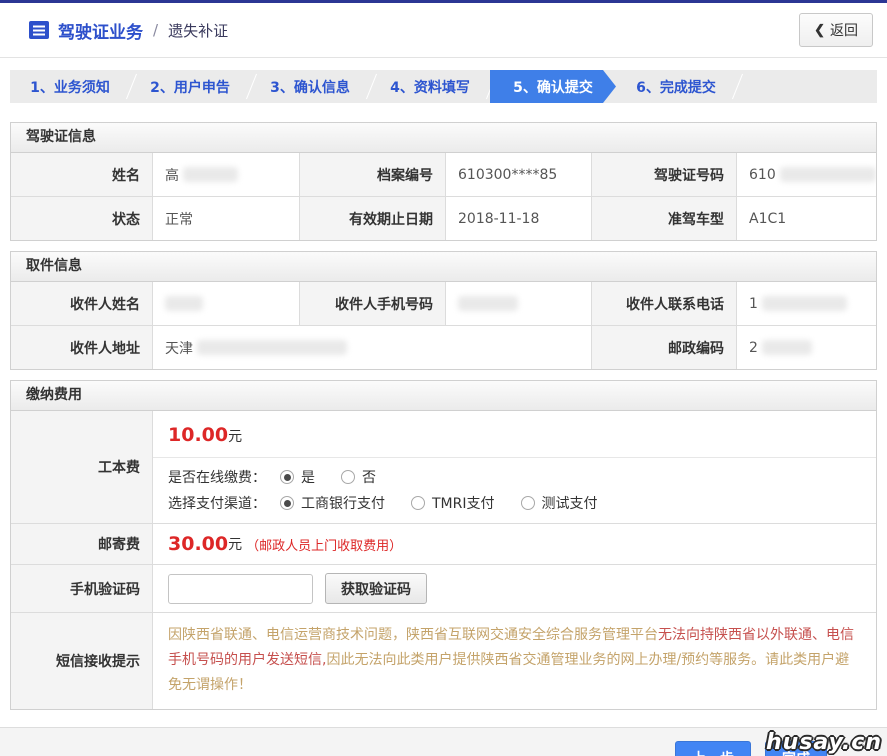 The image size is (887, 756). I want to click on step-tab-6: 6、完成提交, so click(676, 86).